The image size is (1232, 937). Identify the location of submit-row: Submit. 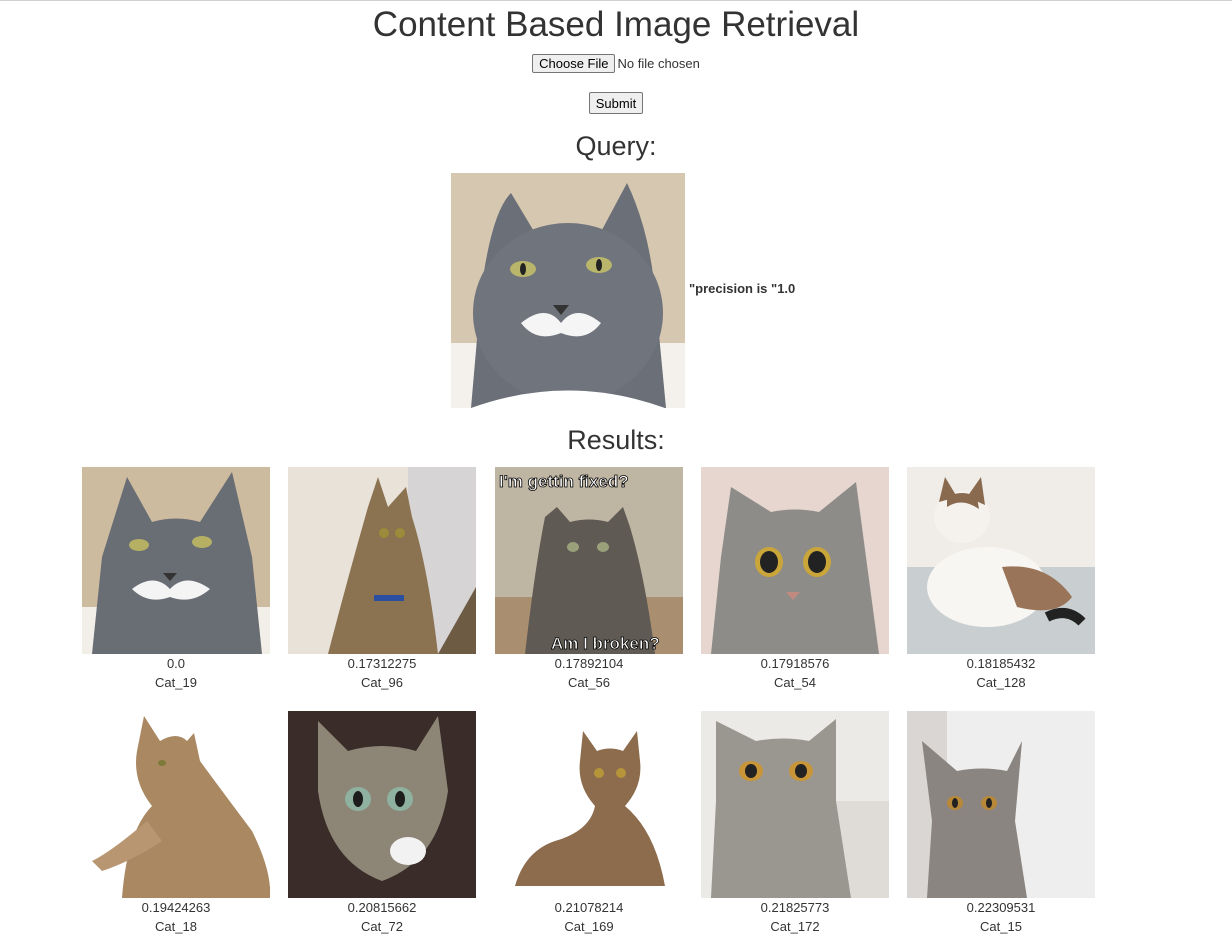
(616, 103).